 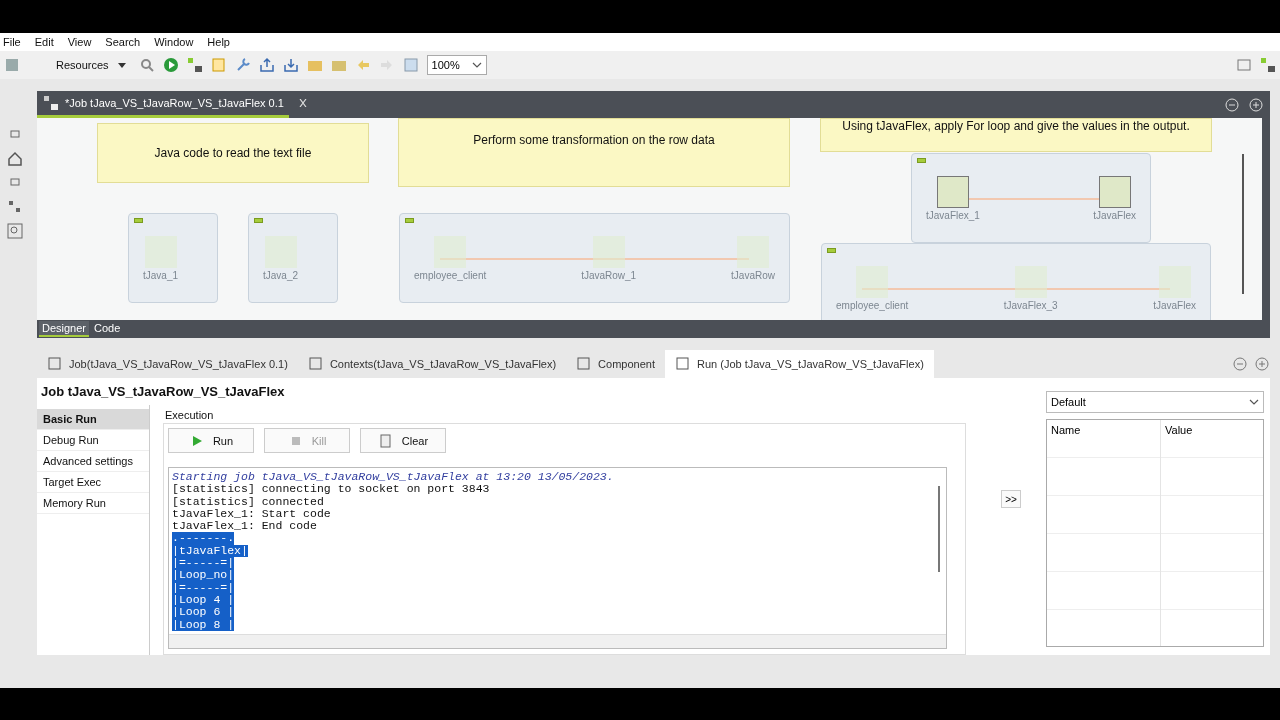 I want to click on job-title: Job tJava_VS_tJavaRow_VS_tJavaFlex, so click(x=163, y=391).